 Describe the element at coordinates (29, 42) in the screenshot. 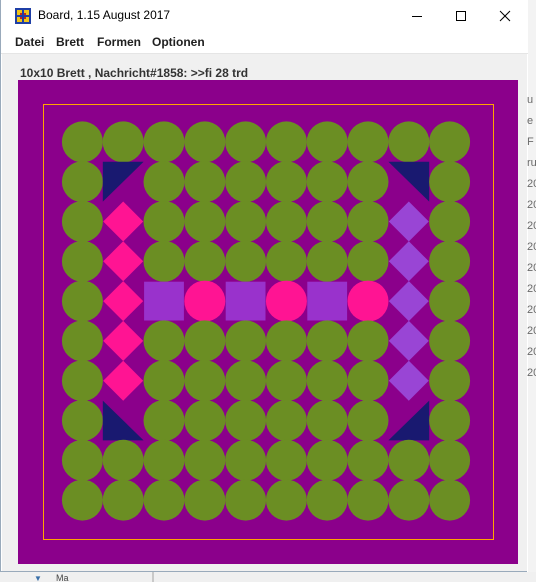

I see `menu-datei: Datei` at that location.